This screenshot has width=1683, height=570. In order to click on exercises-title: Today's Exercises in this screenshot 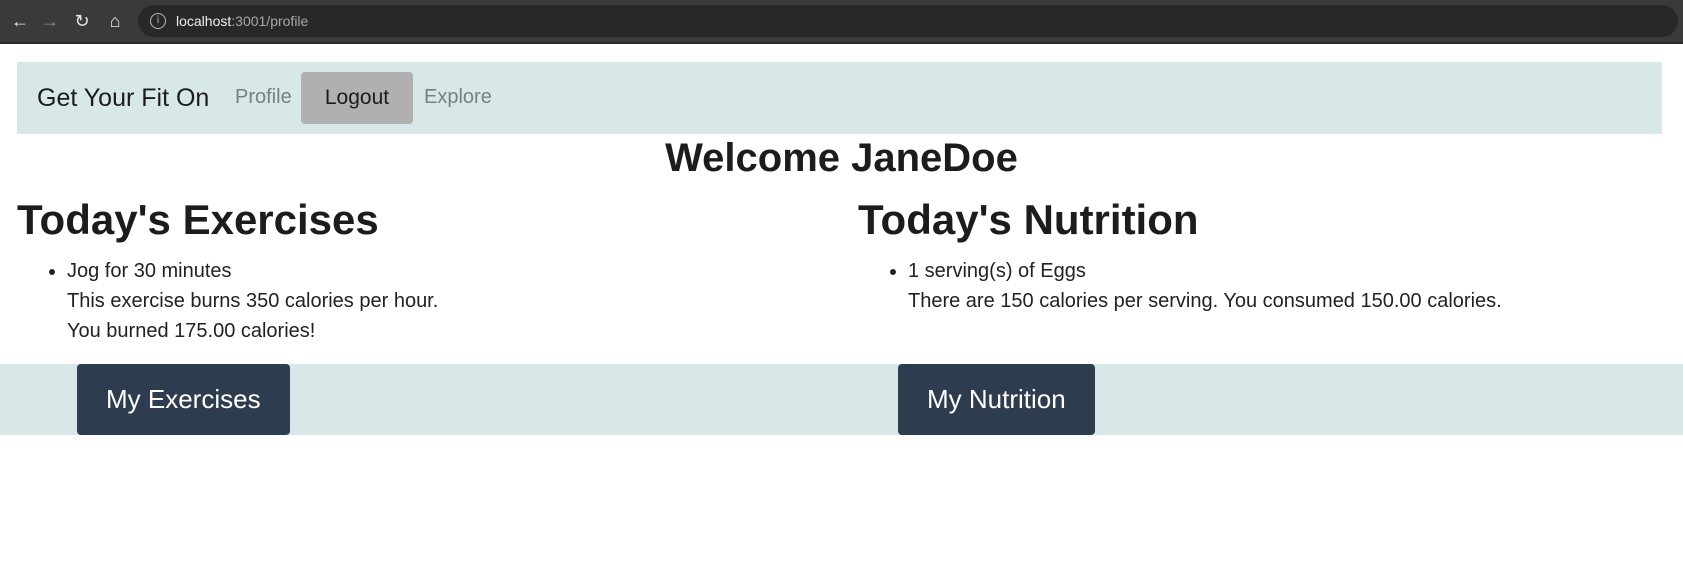, I will do `click(198, 219)`.